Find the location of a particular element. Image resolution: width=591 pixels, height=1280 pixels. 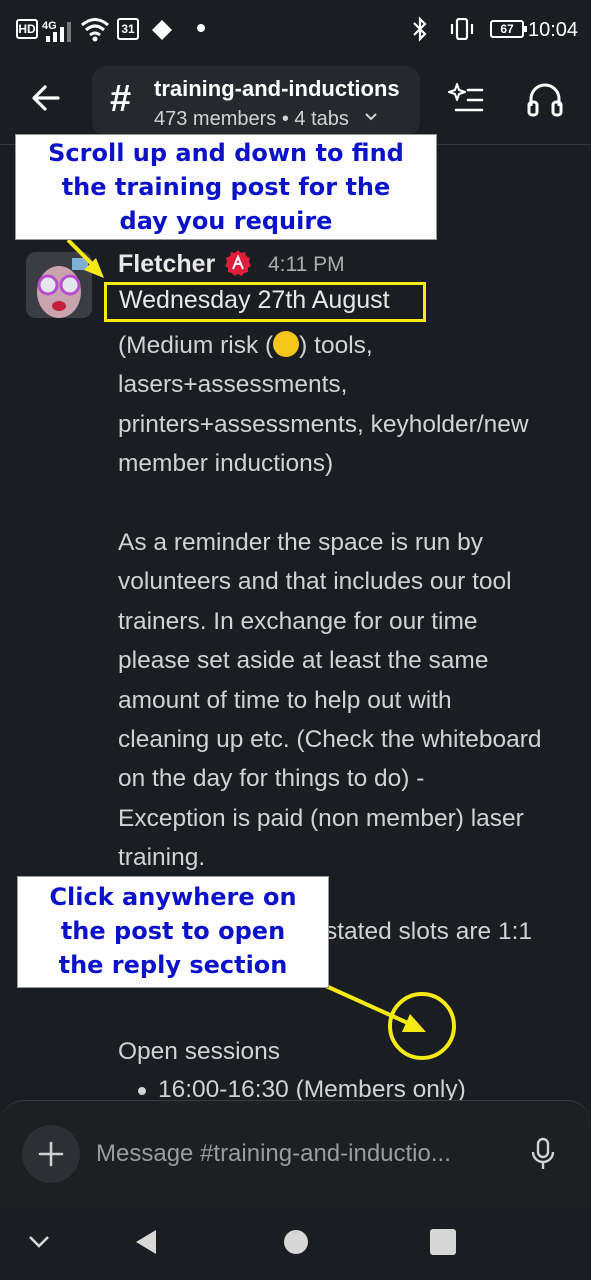

hide-keyboard-chevron-icon is located at coordinates (39, 1241).